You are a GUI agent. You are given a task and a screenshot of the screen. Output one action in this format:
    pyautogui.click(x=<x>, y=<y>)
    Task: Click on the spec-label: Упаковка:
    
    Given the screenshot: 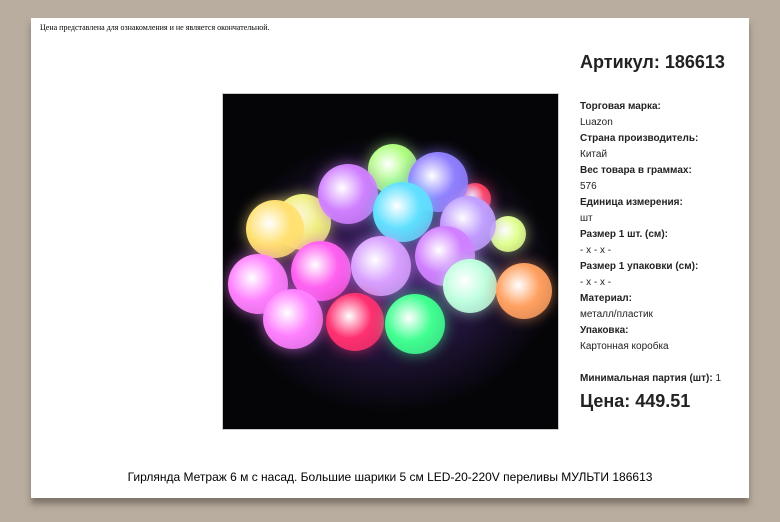 What is the action you would take?
    pyautogui.click(x=604, y=330)
    